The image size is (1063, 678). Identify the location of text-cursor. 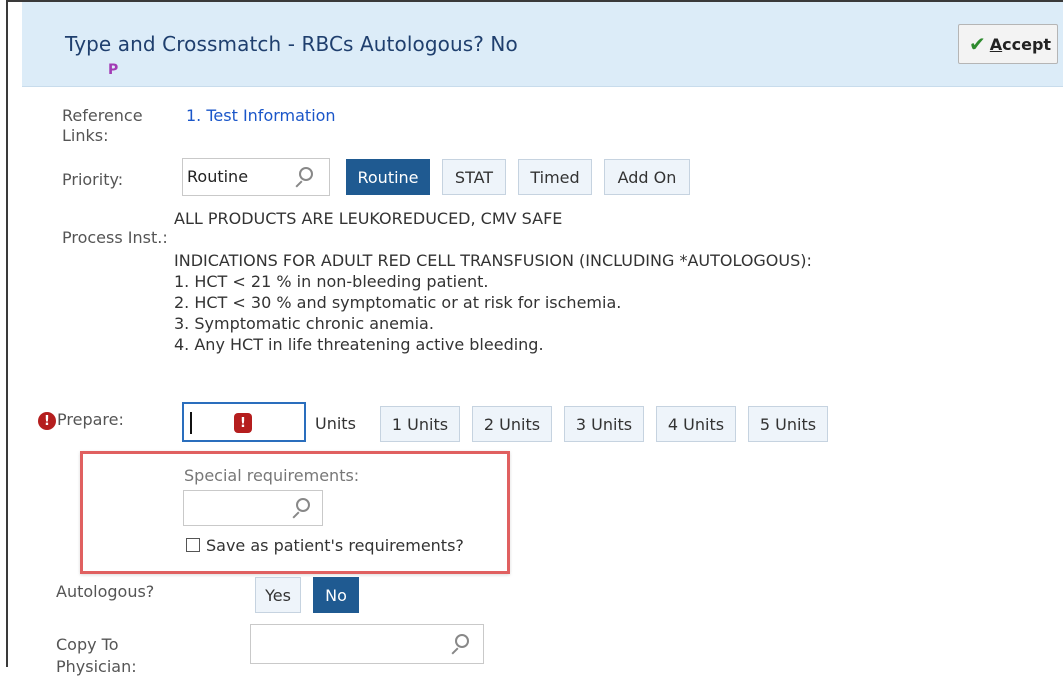
(191, 423).